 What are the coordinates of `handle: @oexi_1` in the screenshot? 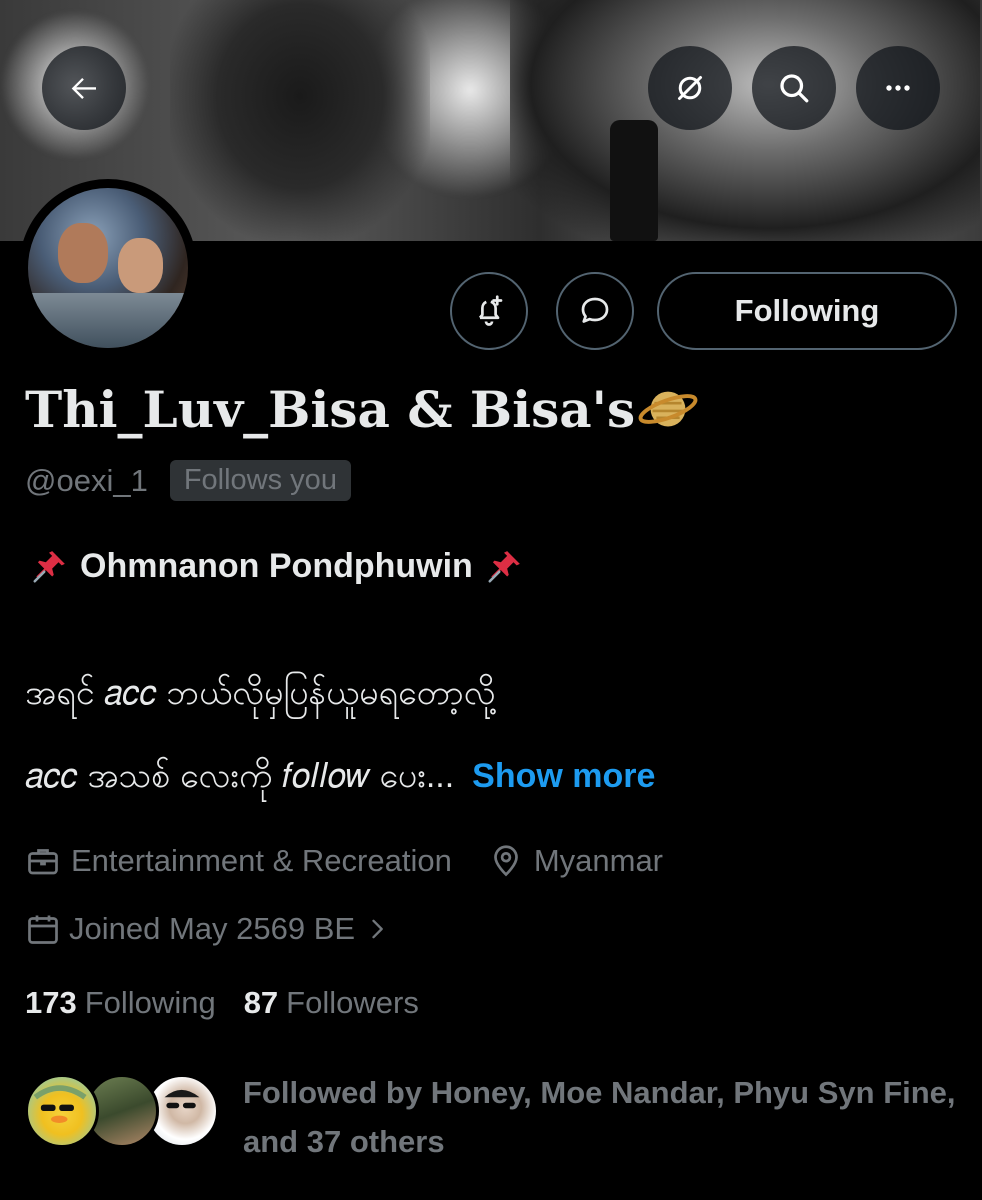 It's located at (86, 480).